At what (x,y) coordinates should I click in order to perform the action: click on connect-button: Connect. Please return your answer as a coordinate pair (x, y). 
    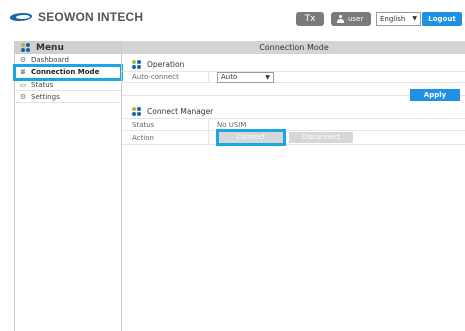
    Looking at the image, I should click on (251, 137).